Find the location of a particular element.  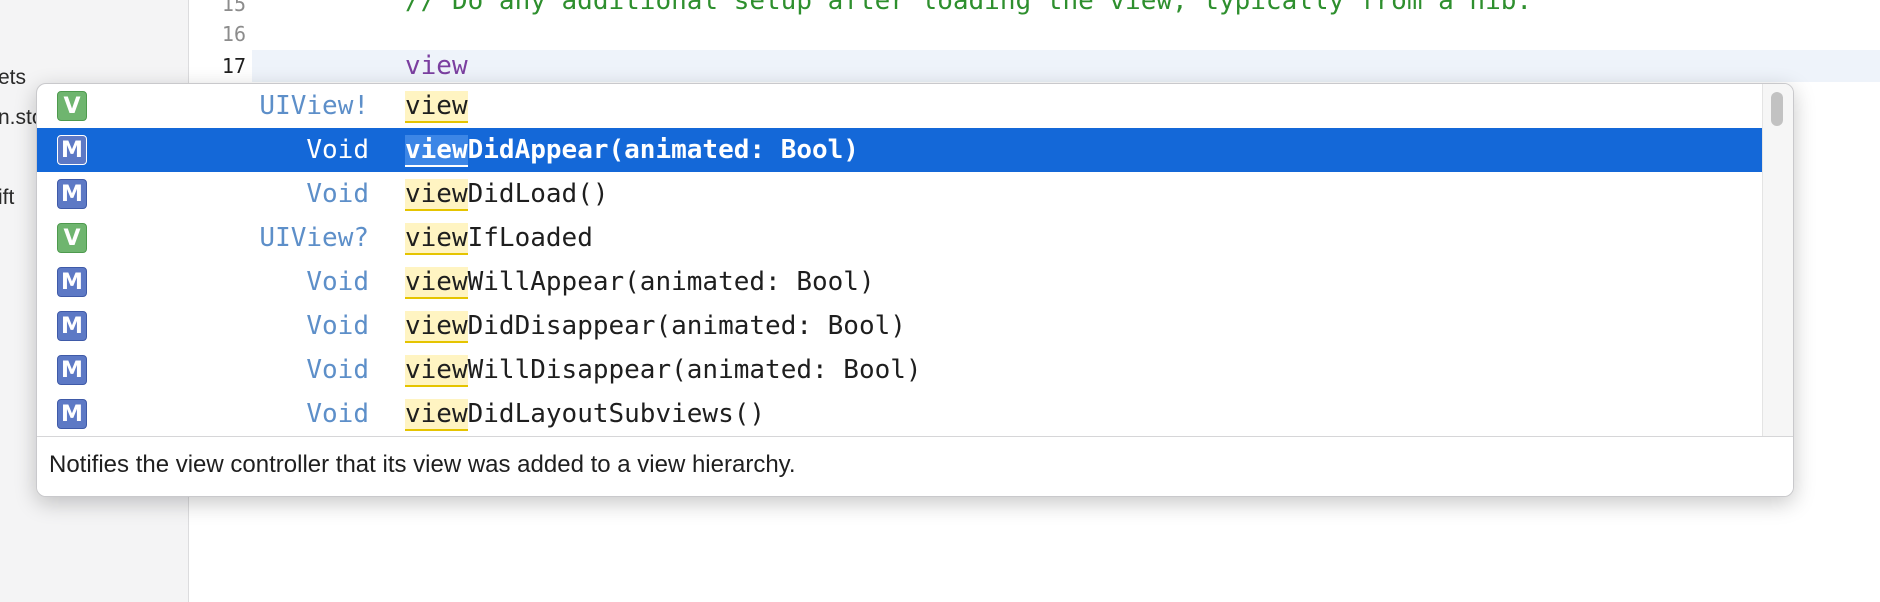

symbol-suffix: IfLoaded is located at coordinates (530, 238).